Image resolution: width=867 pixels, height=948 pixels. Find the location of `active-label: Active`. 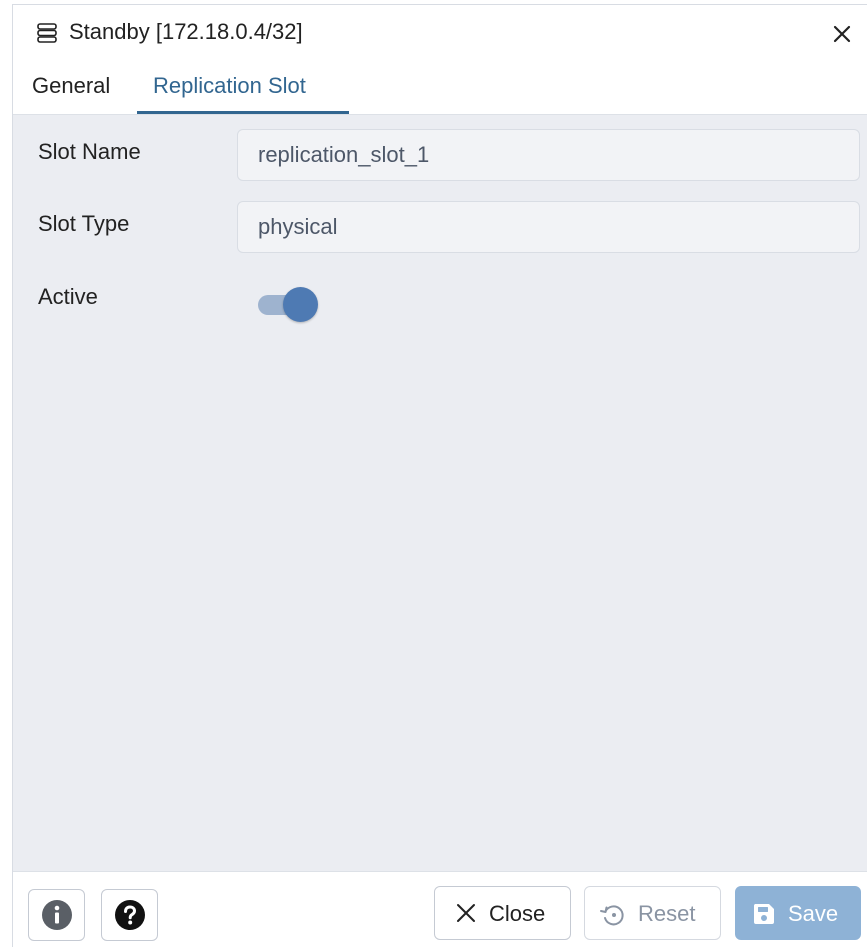

active-label: Active is located at coordinates (68, 296).